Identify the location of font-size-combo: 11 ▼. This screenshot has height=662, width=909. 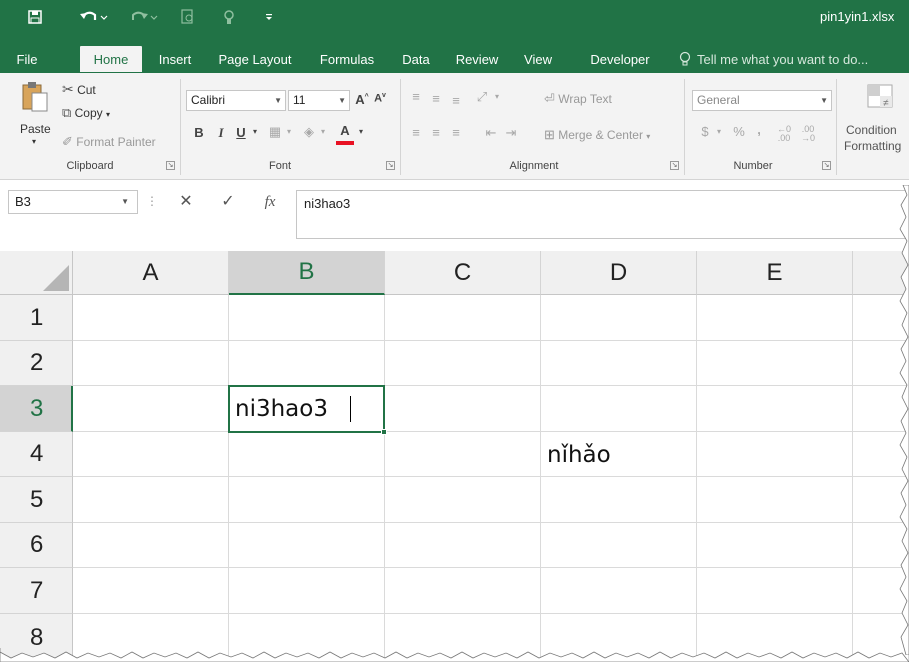
(319, 100).